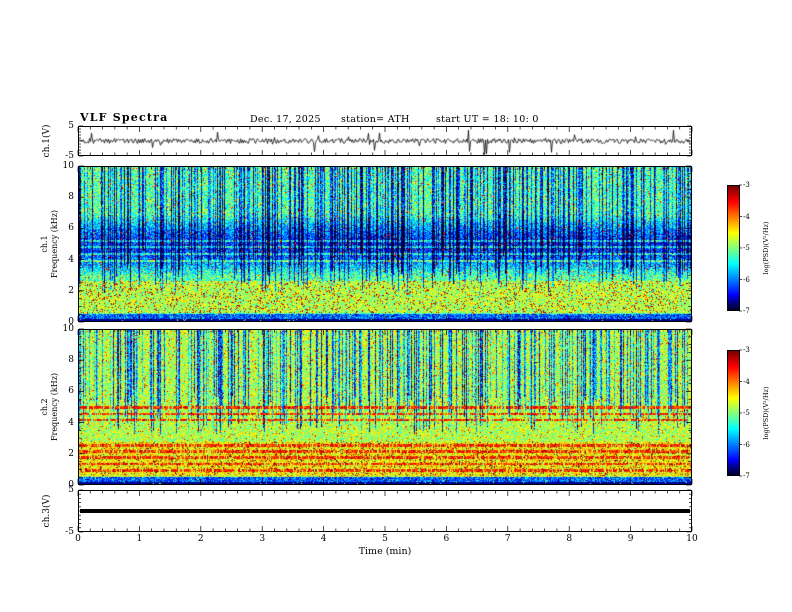 This screenshot has height=612, width=792. Describe the element at coordinates (54, 244) in the screenshot. I see `ch1-label-line2: Frequency (kHz)` at that location.